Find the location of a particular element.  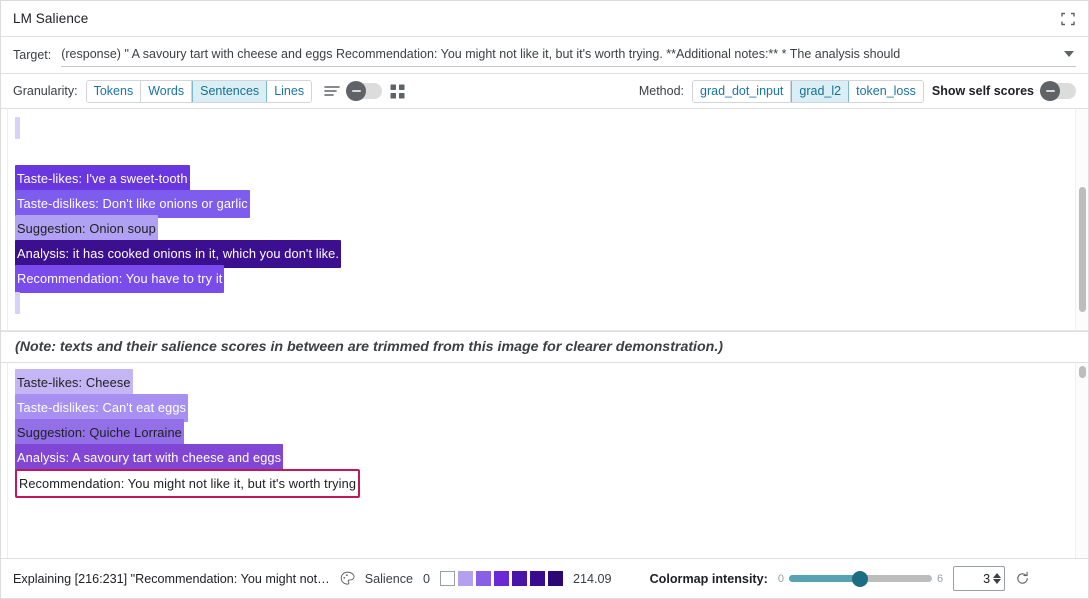

text-line: Taste-dislikes: Can't eat eggs is located at coordinates (545, 408).